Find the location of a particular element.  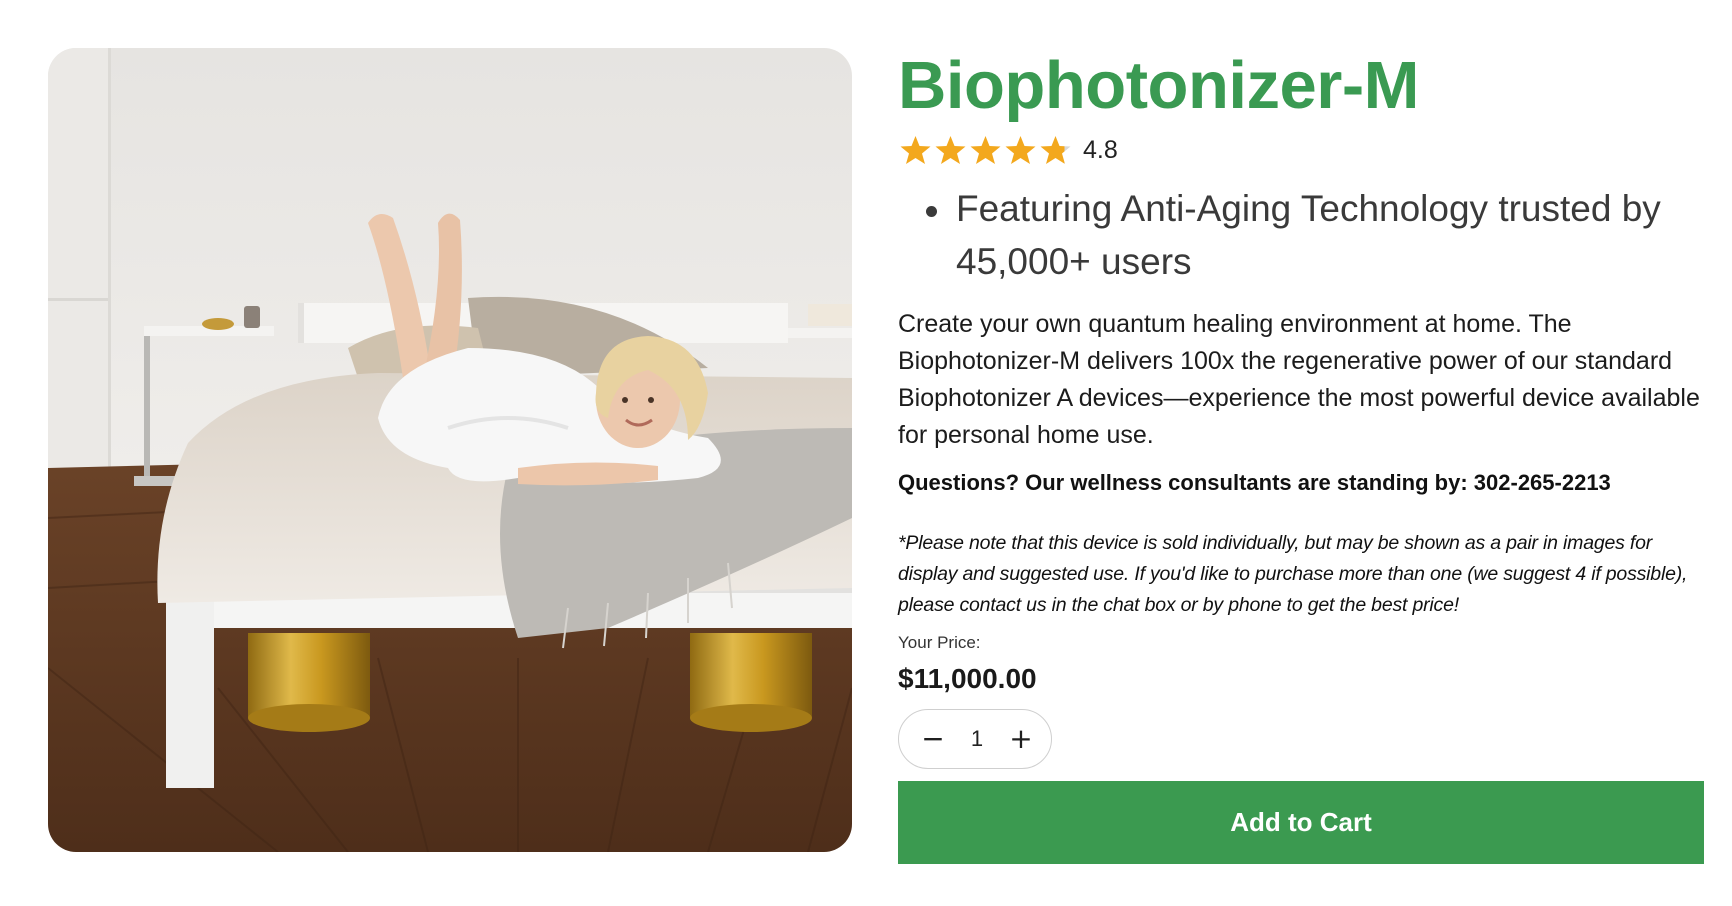

star-half-icon is located at coordinates (1055, 150).